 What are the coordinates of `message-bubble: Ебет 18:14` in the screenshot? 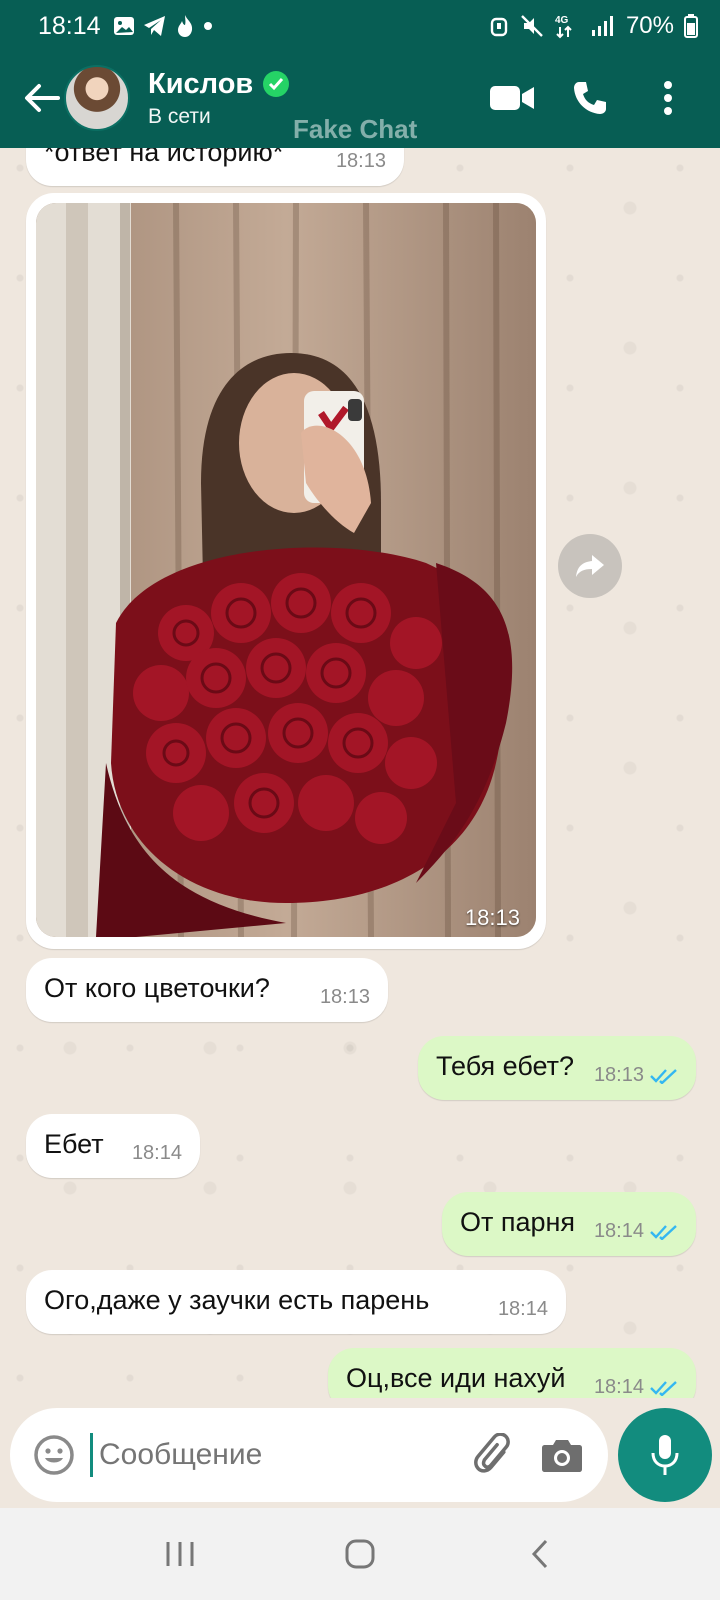 It's located at (113, 1146).